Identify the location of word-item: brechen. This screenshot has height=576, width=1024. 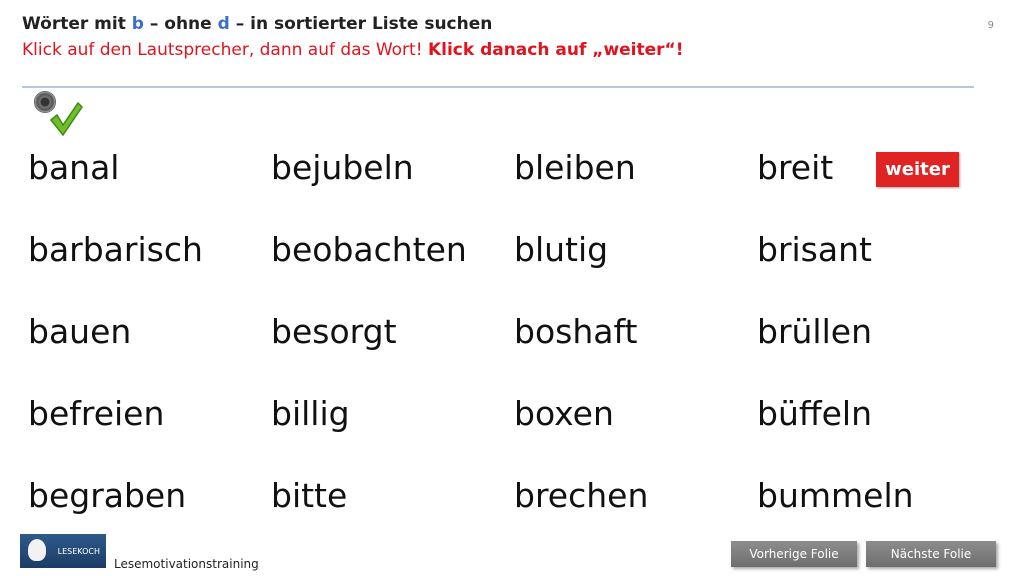
(581, 495).